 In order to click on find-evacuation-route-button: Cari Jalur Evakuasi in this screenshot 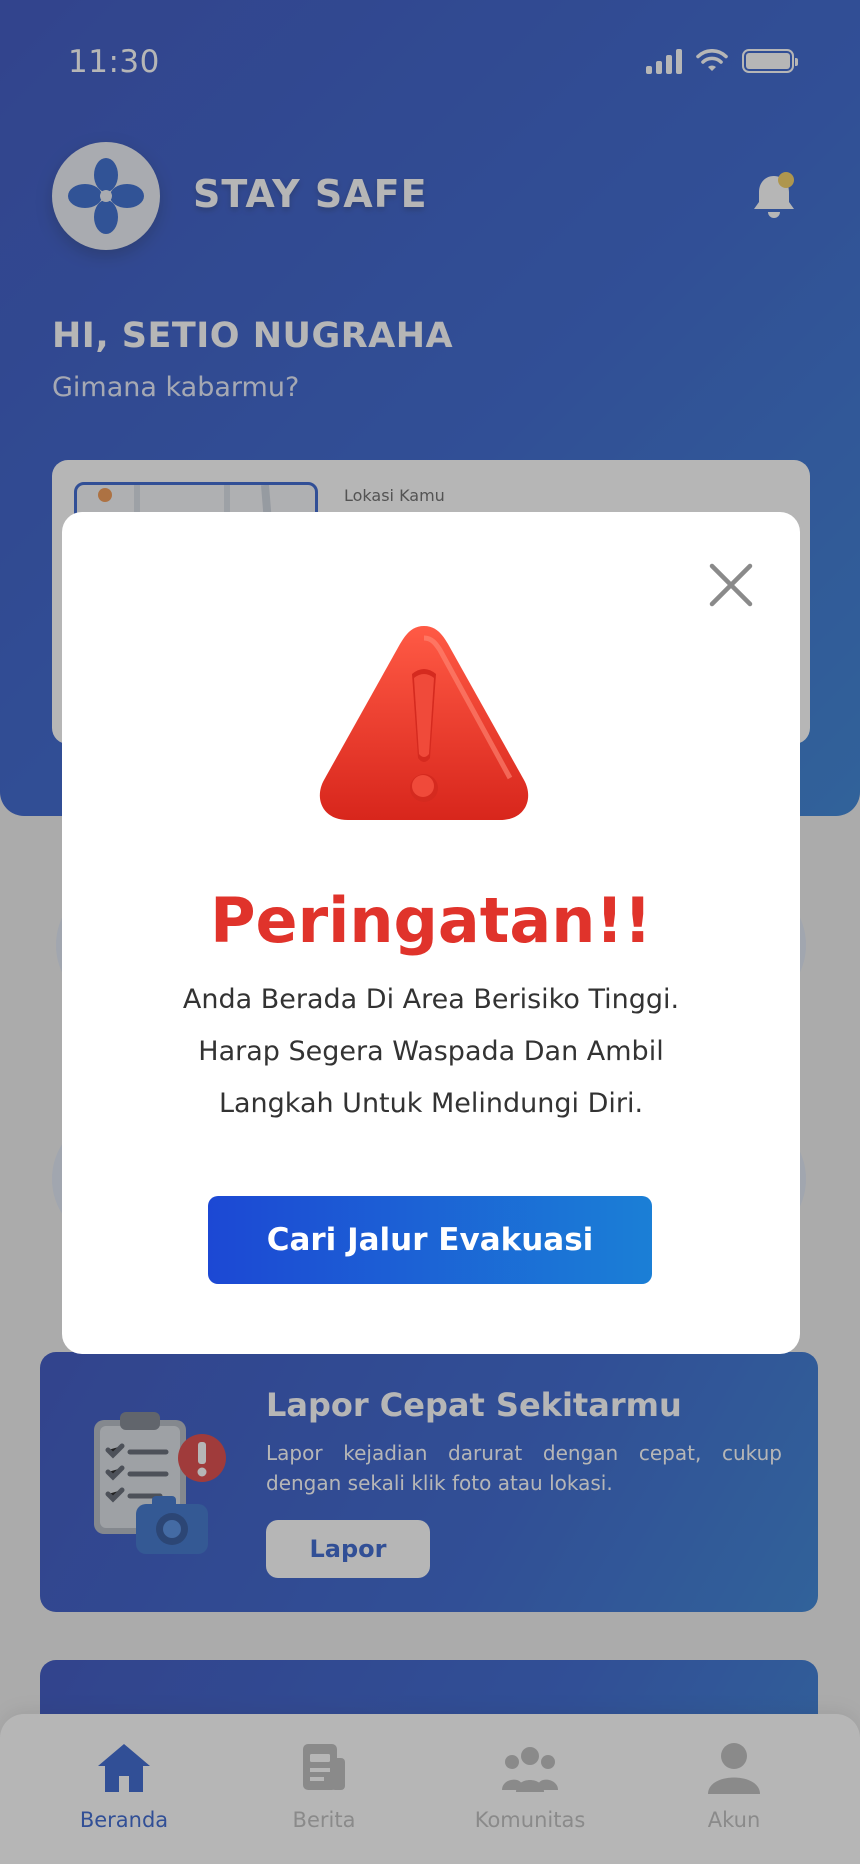, I will do `click(430, 1240)`.